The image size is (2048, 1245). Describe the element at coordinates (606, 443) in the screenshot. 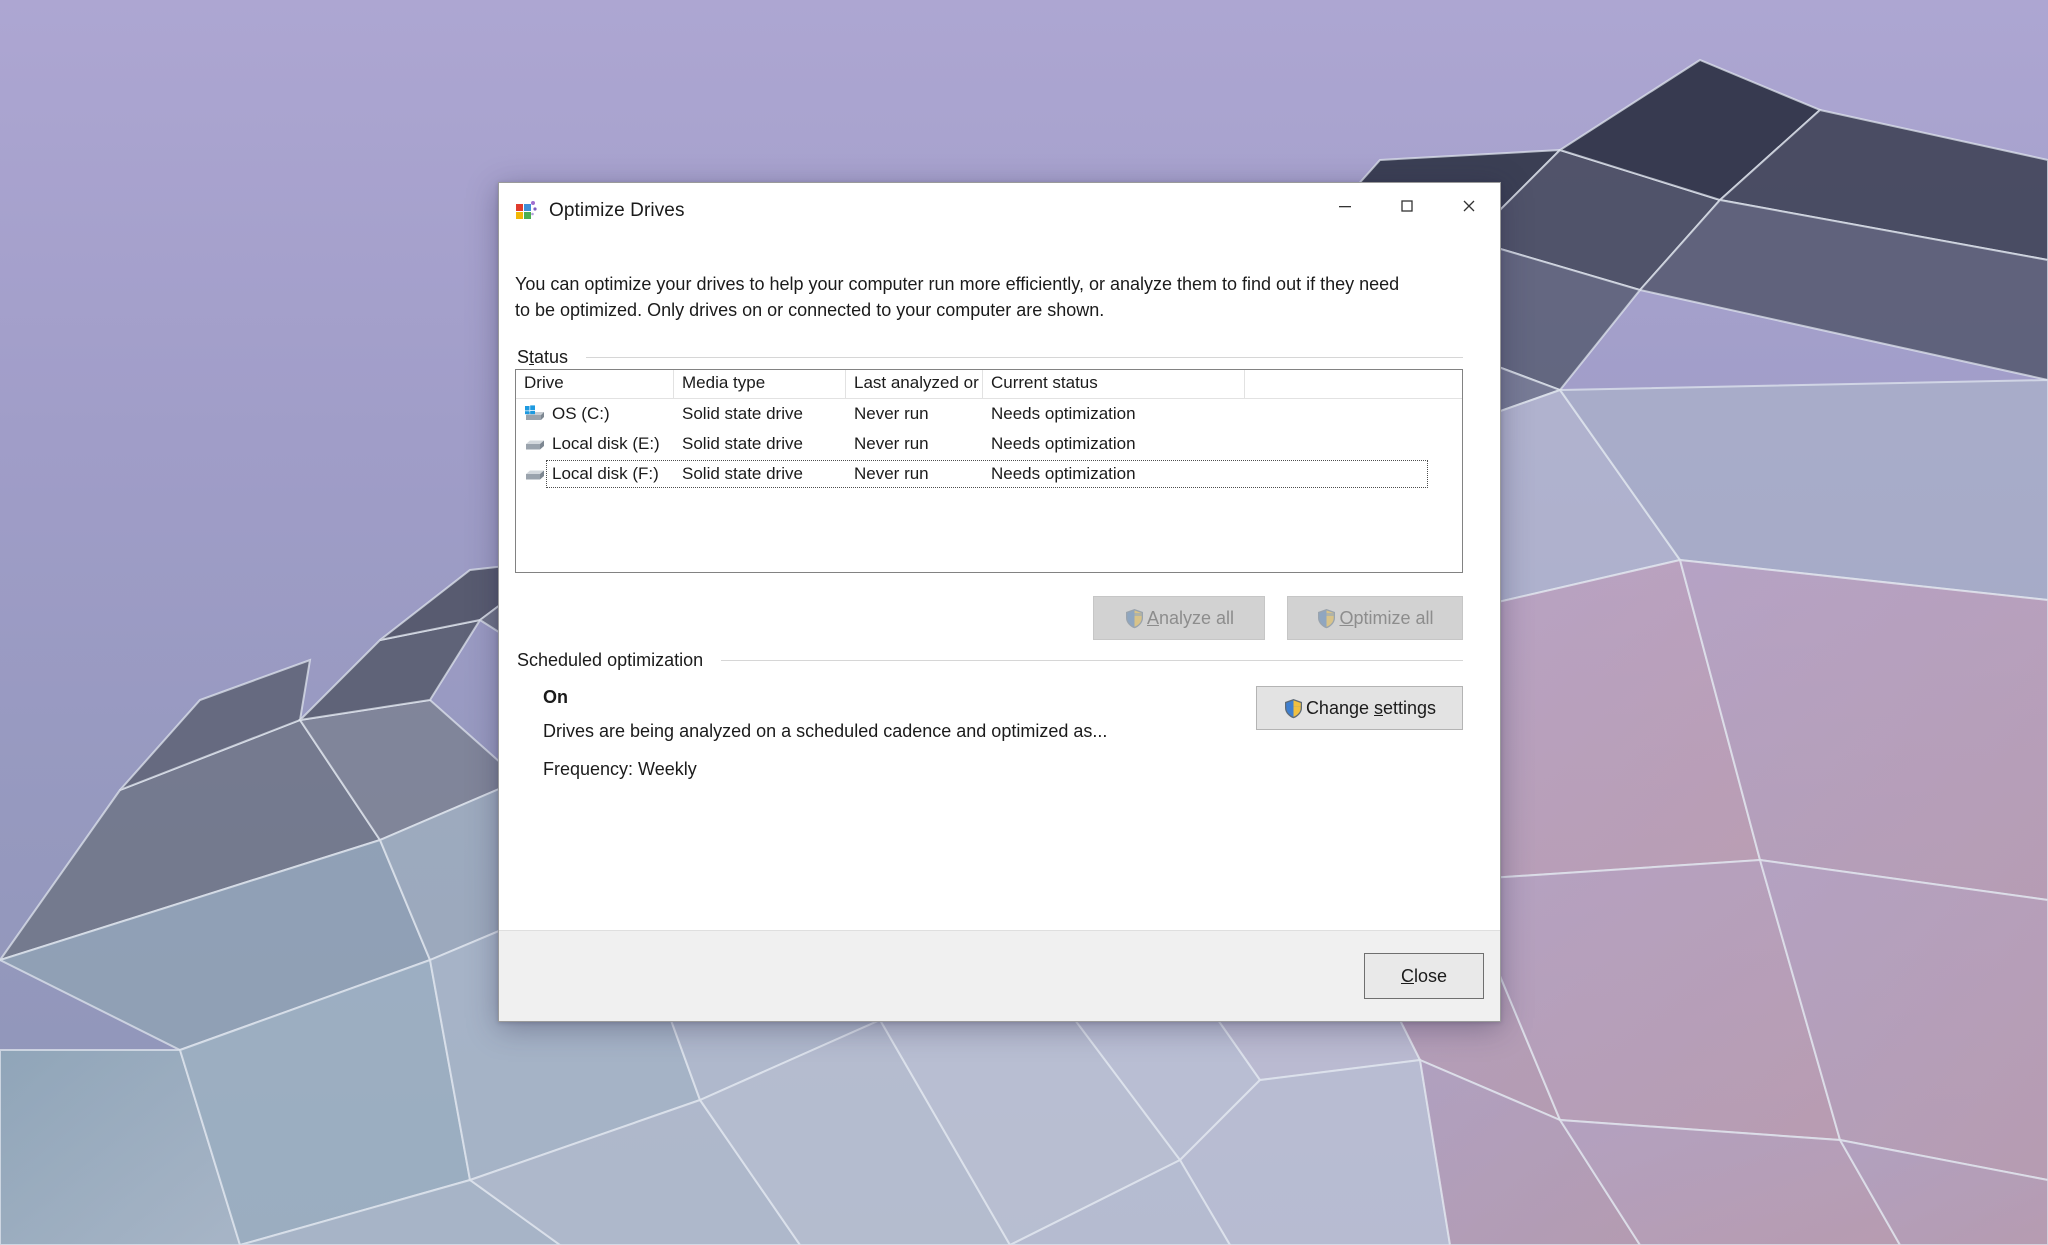

I see `cell-drive-label: Local disk (E:)` at that location.